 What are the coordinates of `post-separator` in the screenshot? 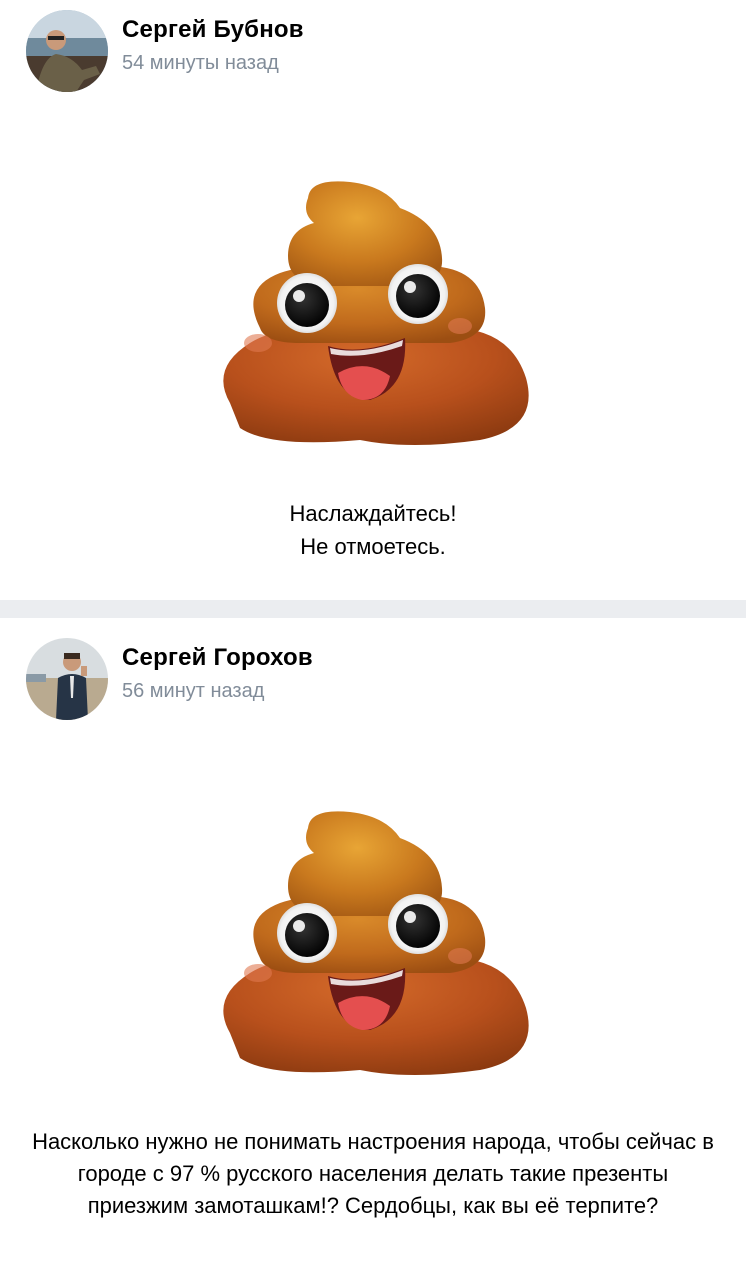 It's located at (373, 609).